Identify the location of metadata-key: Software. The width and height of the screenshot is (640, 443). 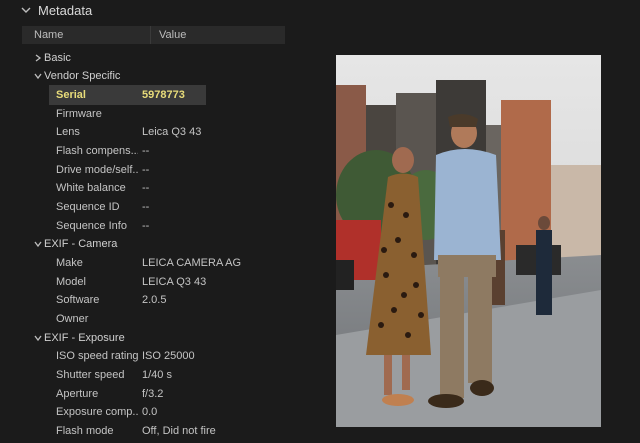
(78, 300).